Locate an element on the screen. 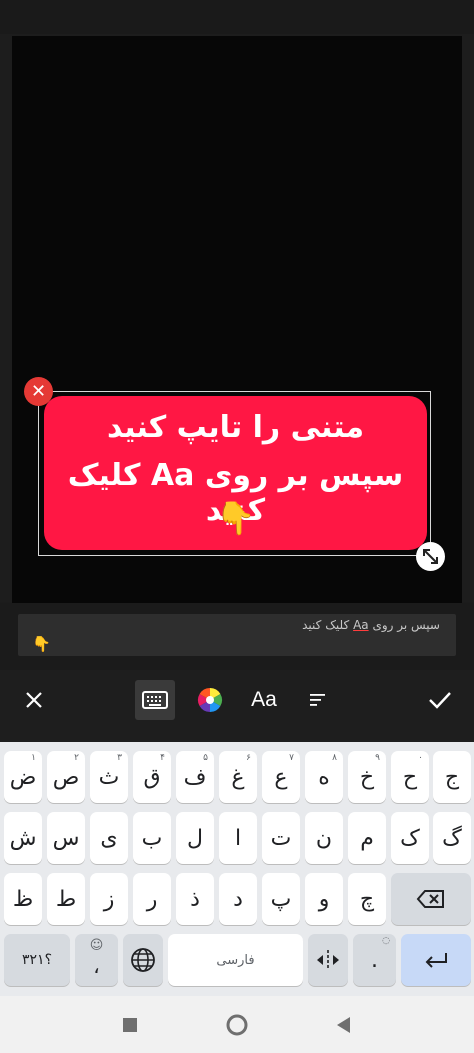 This screenshot has height=1053, width=474. key: د is located at coordinates (238, 899).